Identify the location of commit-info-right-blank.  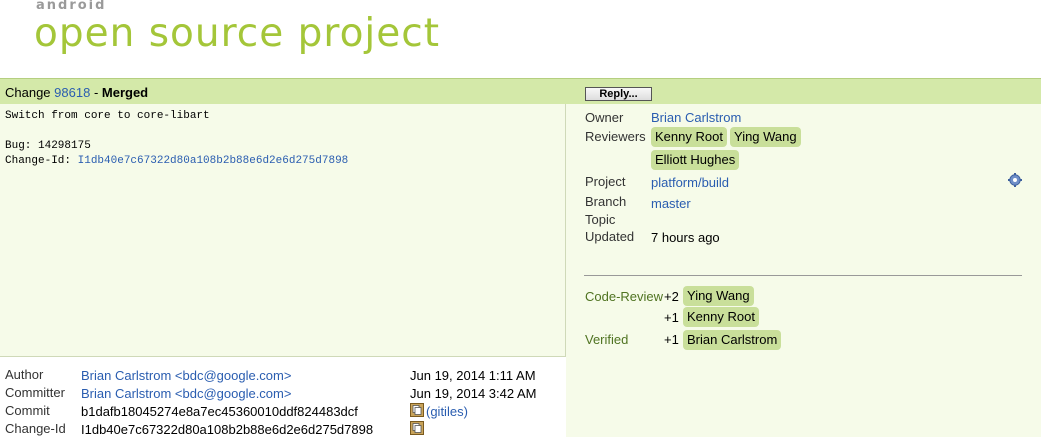
(803, 397).